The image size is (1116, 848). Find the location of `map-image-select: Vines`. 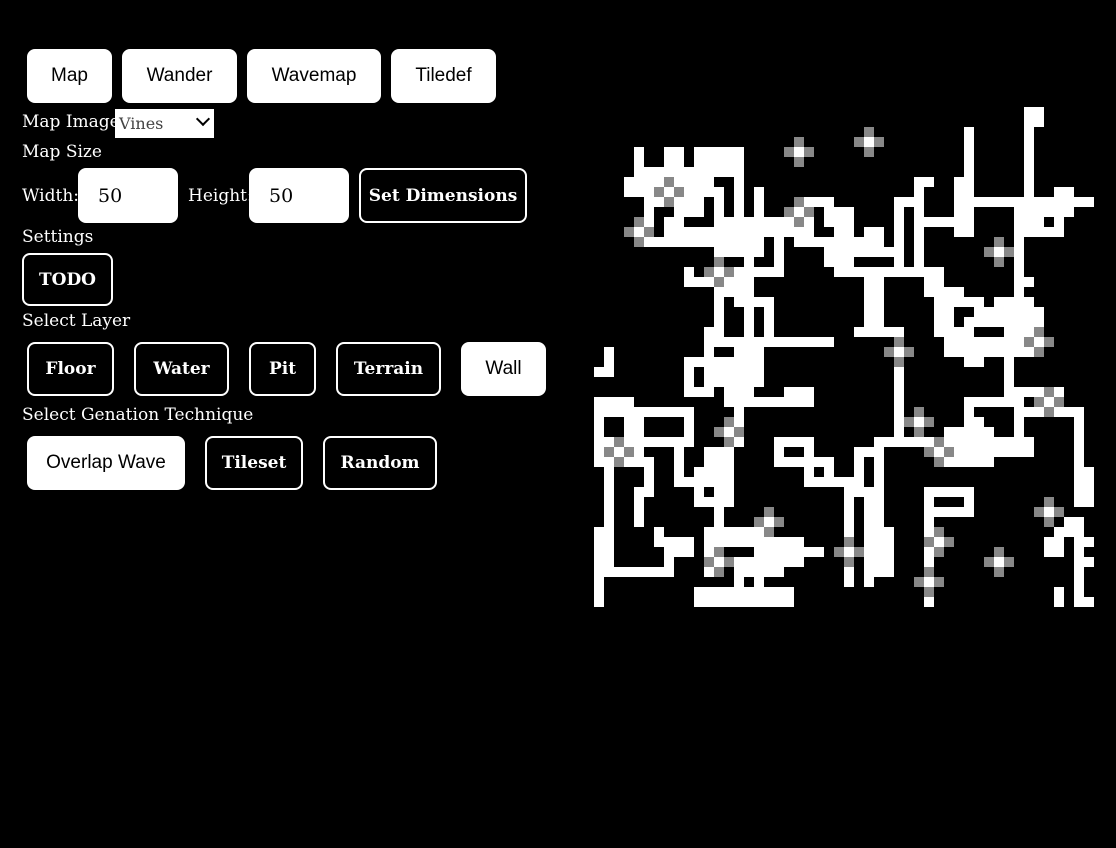

map-image-select: Vines is located at coordinates (164, 123).